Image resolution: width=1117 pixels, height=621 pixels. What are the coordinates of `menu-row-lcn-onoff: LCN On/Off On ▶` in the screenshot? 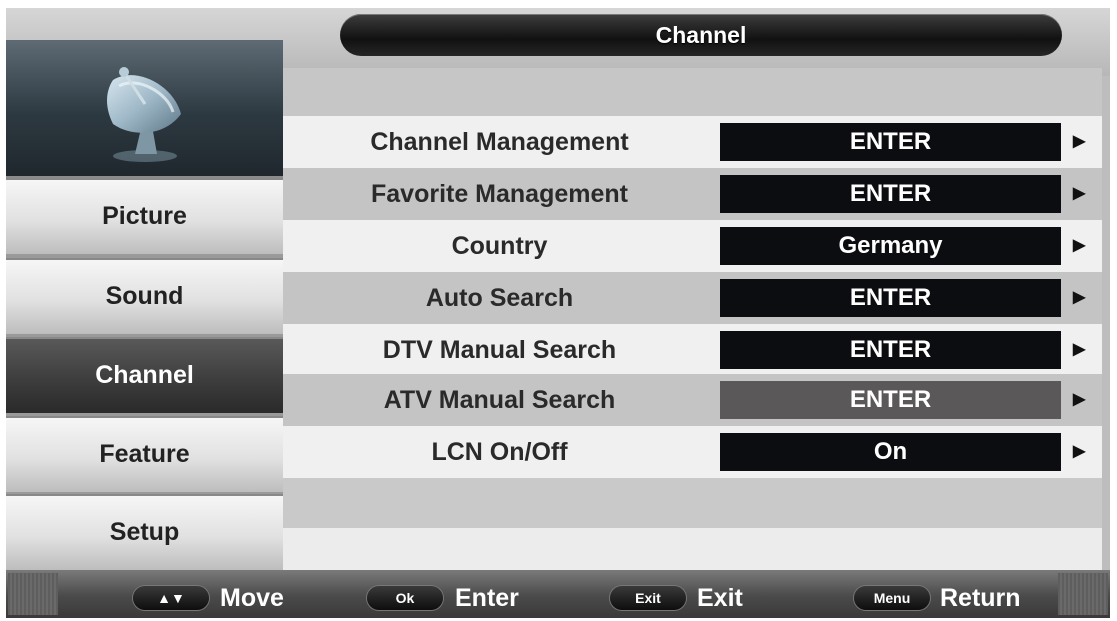 It's located at (692, 452).